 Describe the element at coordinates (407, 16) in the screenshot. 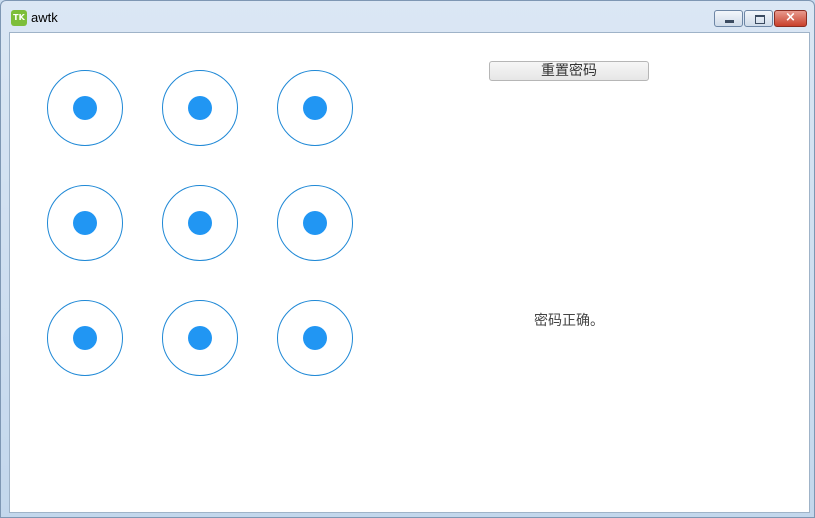

I see `title-bar: TK awtk ×` at that location.